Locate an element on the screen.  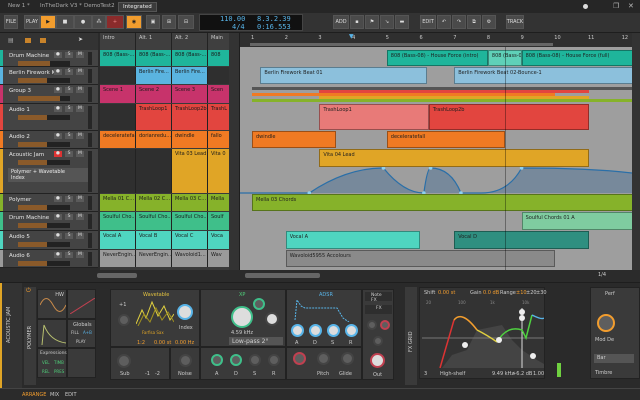
arranger-clip: Wavoloid5955 Accolours is located at coordinates (420, 258).